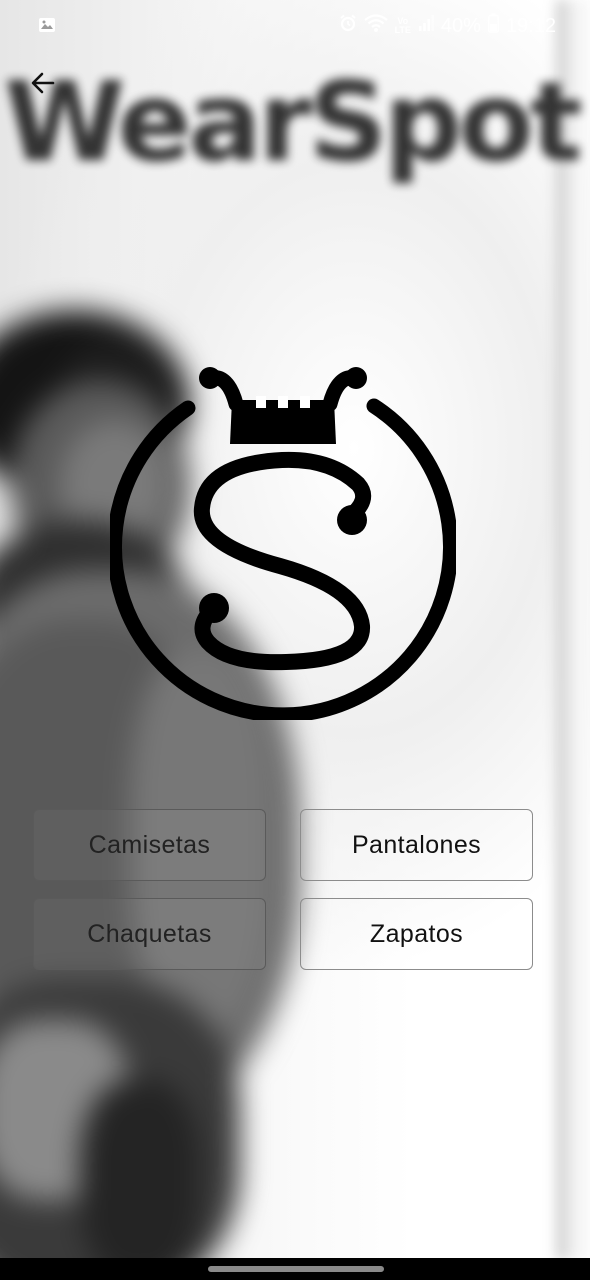  What do you see at coordinates (293, 122) in the screenshot?
I see `background-brand-word: WearSpot` at bounding box center [293, 122].